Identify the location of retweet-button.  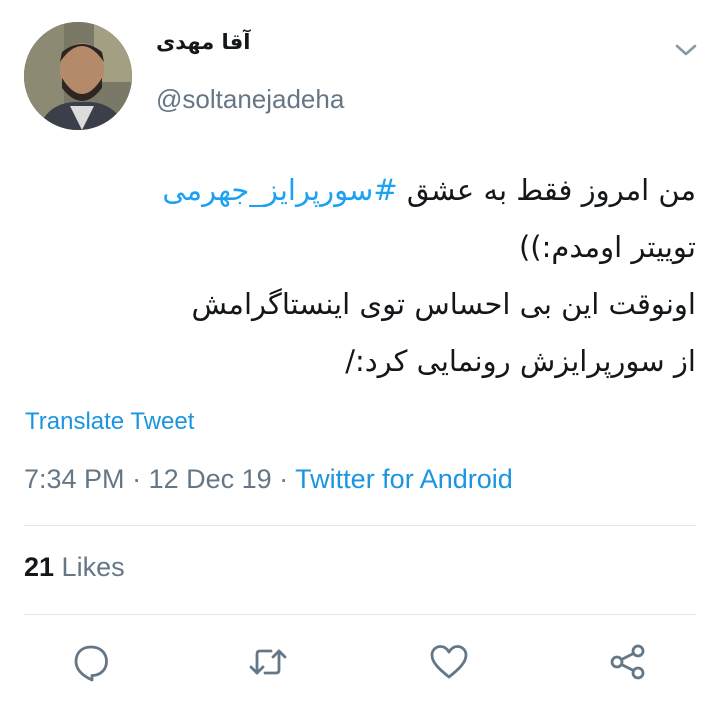
(268, 662).